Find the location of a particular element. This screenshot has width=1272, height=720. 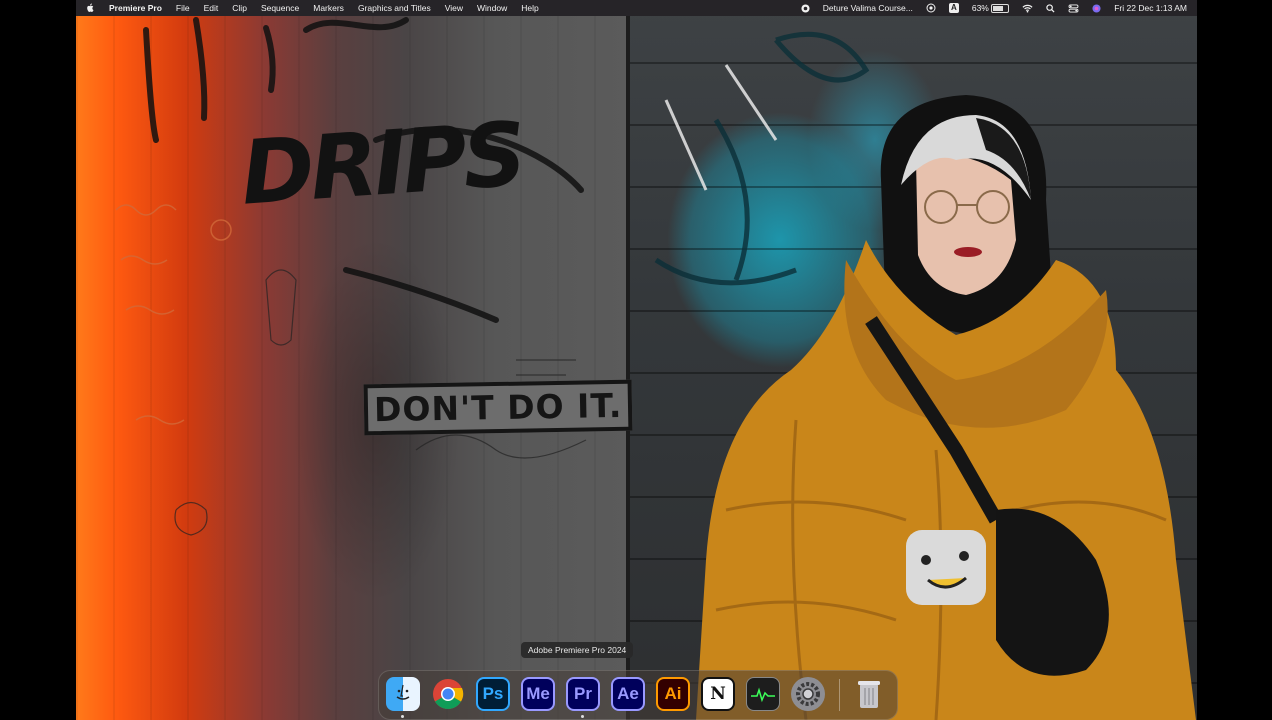

menu-sequence: Sequence is located at coordinates (280, 8).